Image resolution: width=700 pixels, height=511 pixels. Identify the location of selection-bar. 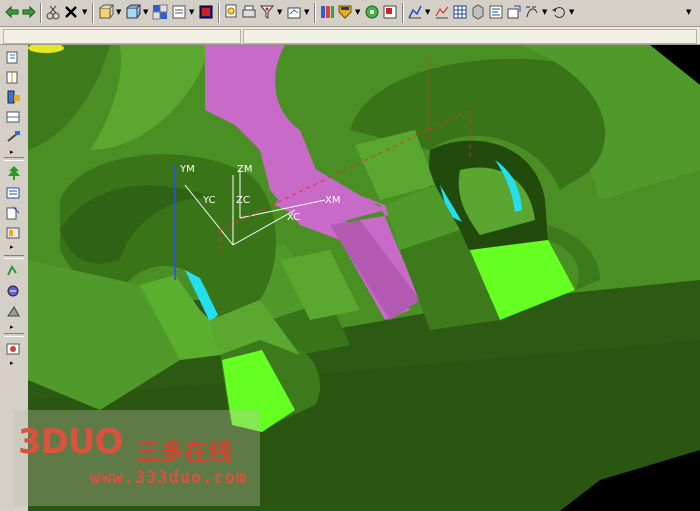
(350, 36).